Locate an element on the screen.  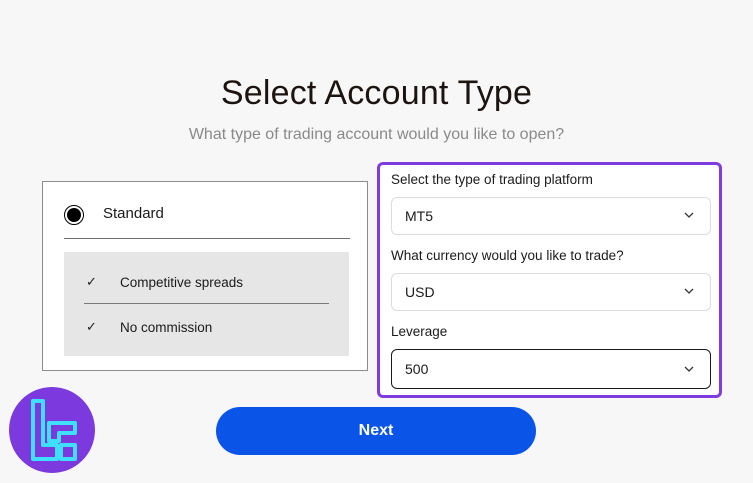
feature-item: ✓ No commission is located at coordinates (206, 327).